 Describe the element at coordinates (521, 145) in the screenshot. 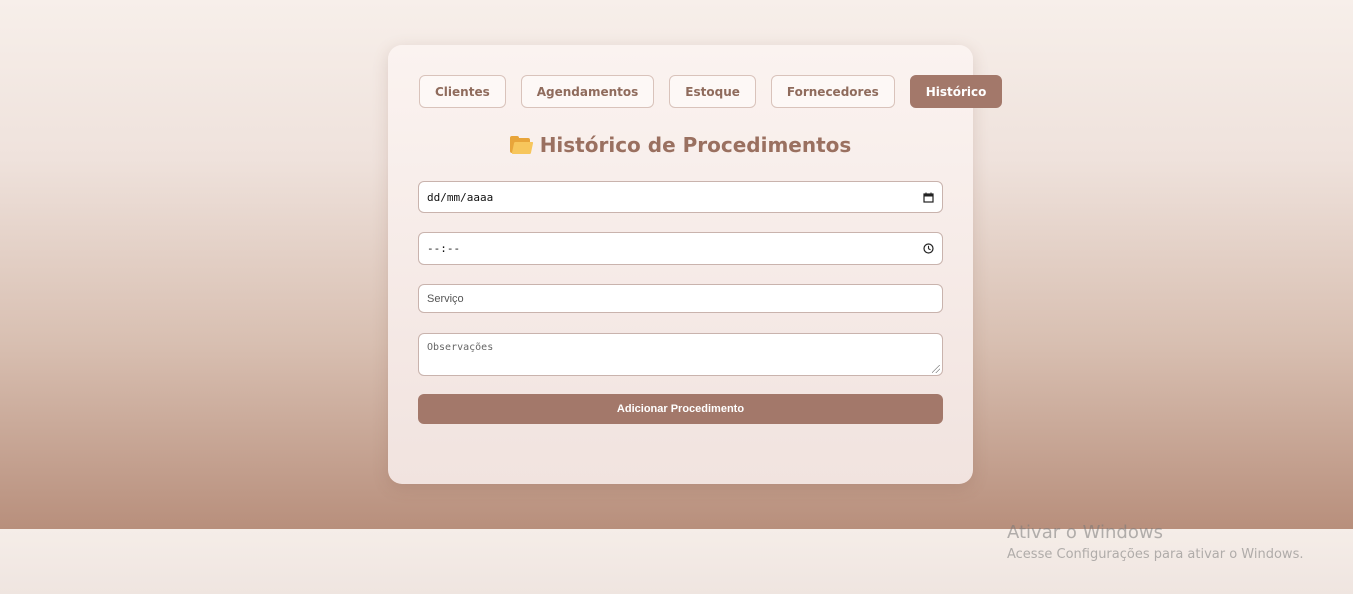

I see `folder-open-icon` at that location.